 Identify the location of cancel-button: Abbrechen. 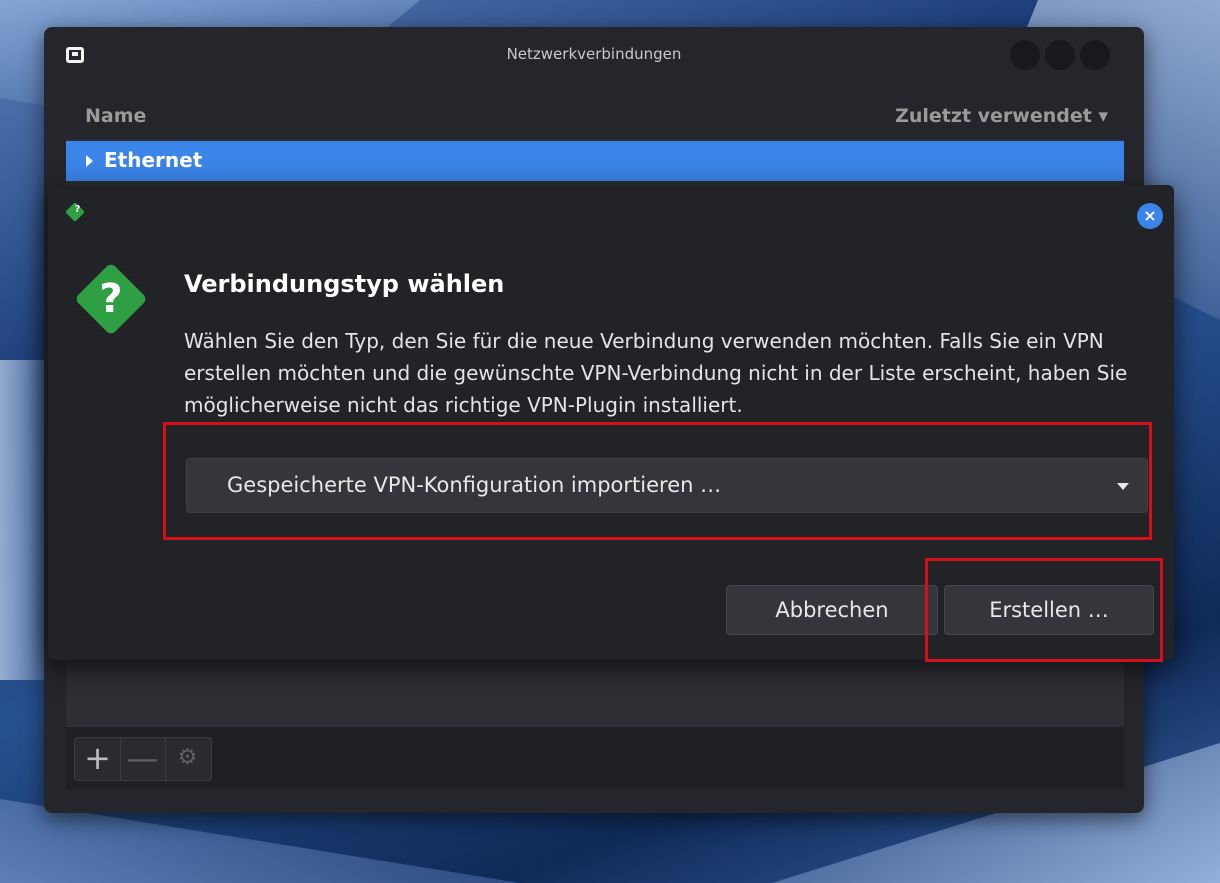
(832, 610).